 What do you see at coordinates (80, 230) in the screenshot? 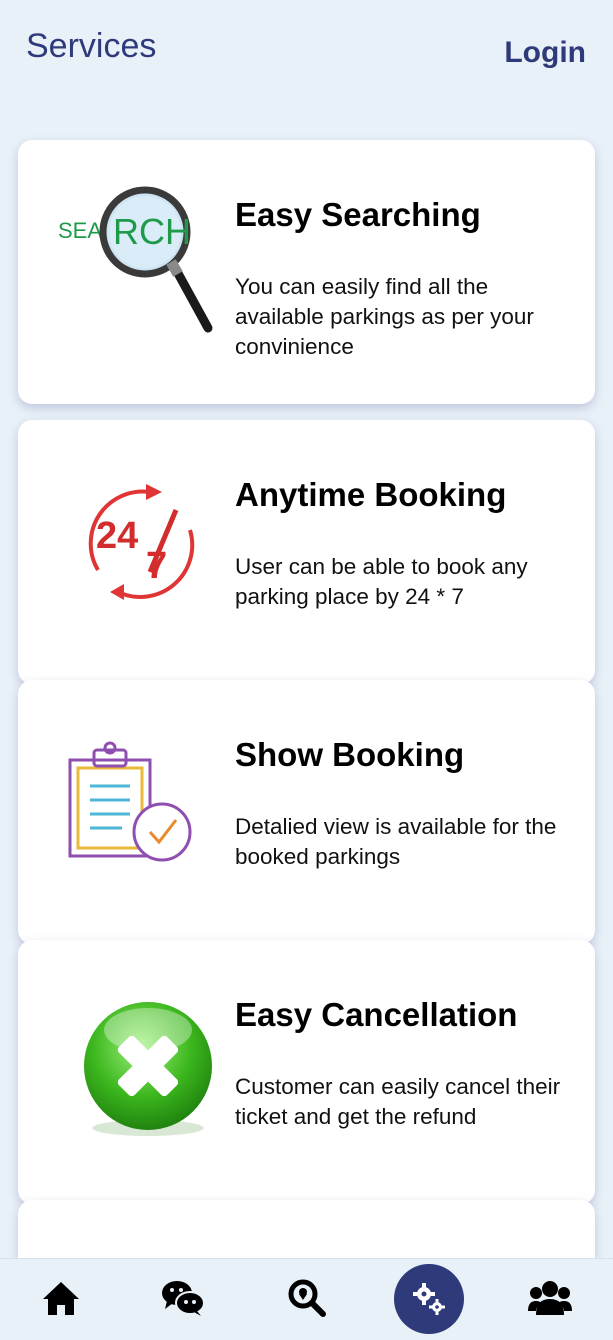
I see `search-icon-text-left: SEA` at bounding box center [80, 230].